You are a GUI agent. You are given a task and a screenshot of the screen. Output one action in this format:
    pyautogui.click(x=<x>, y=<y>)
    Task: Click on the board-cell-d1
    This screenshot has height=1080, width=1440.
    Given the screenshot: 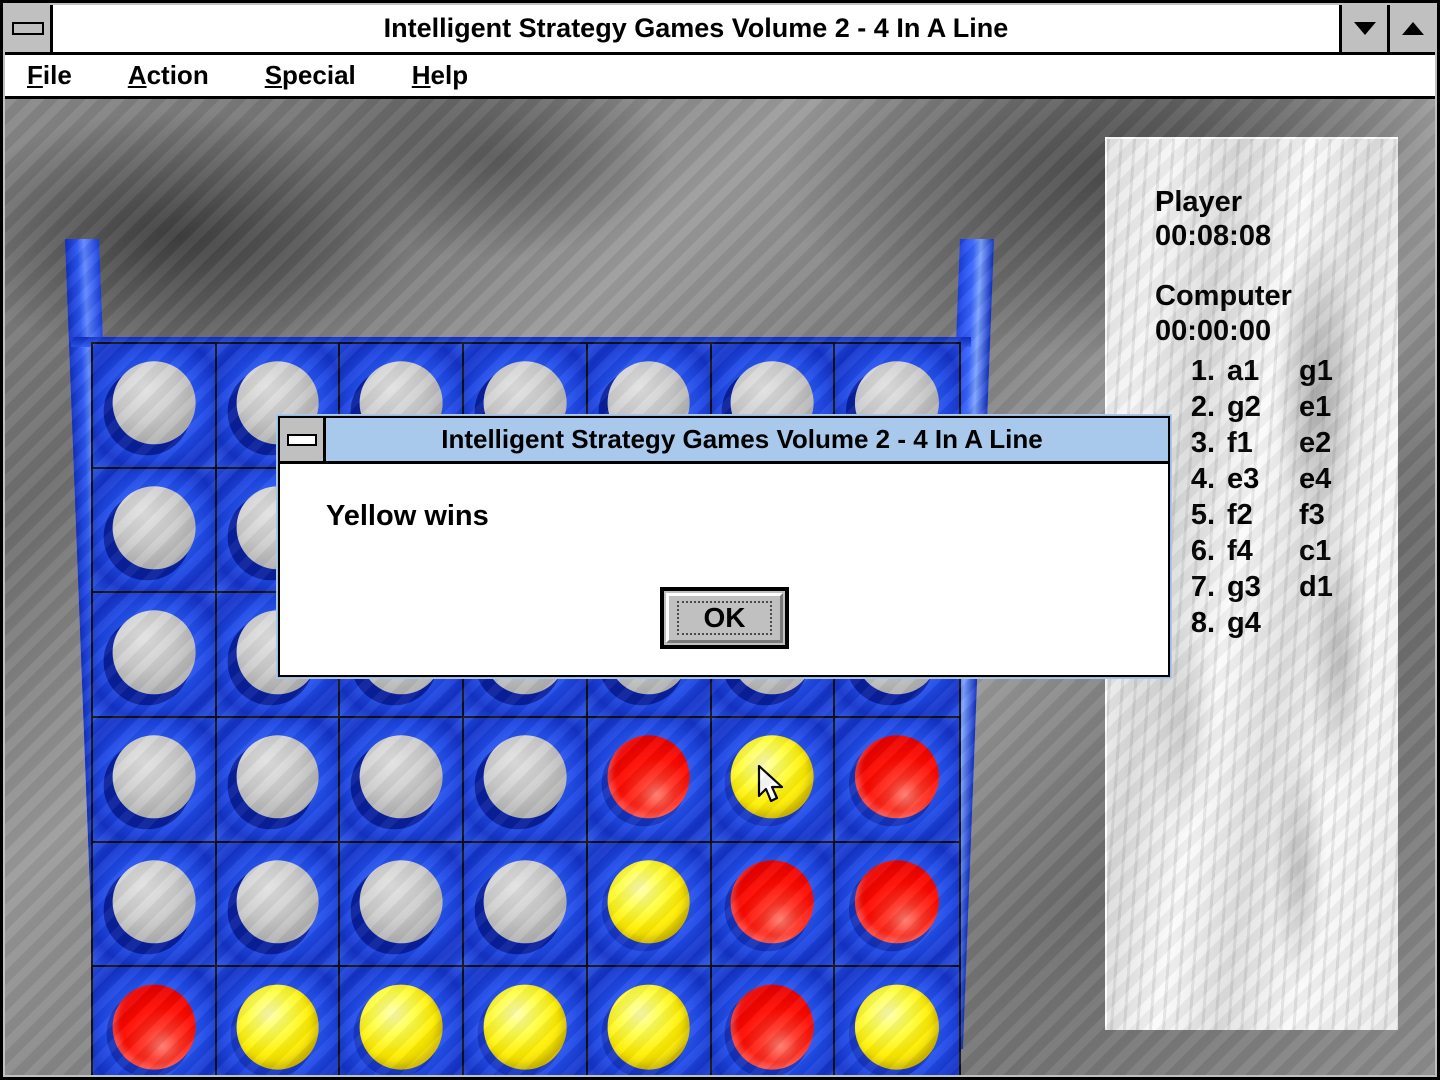 What is the action you would take?
    pyautogui.click(x=526, y=1021)
    